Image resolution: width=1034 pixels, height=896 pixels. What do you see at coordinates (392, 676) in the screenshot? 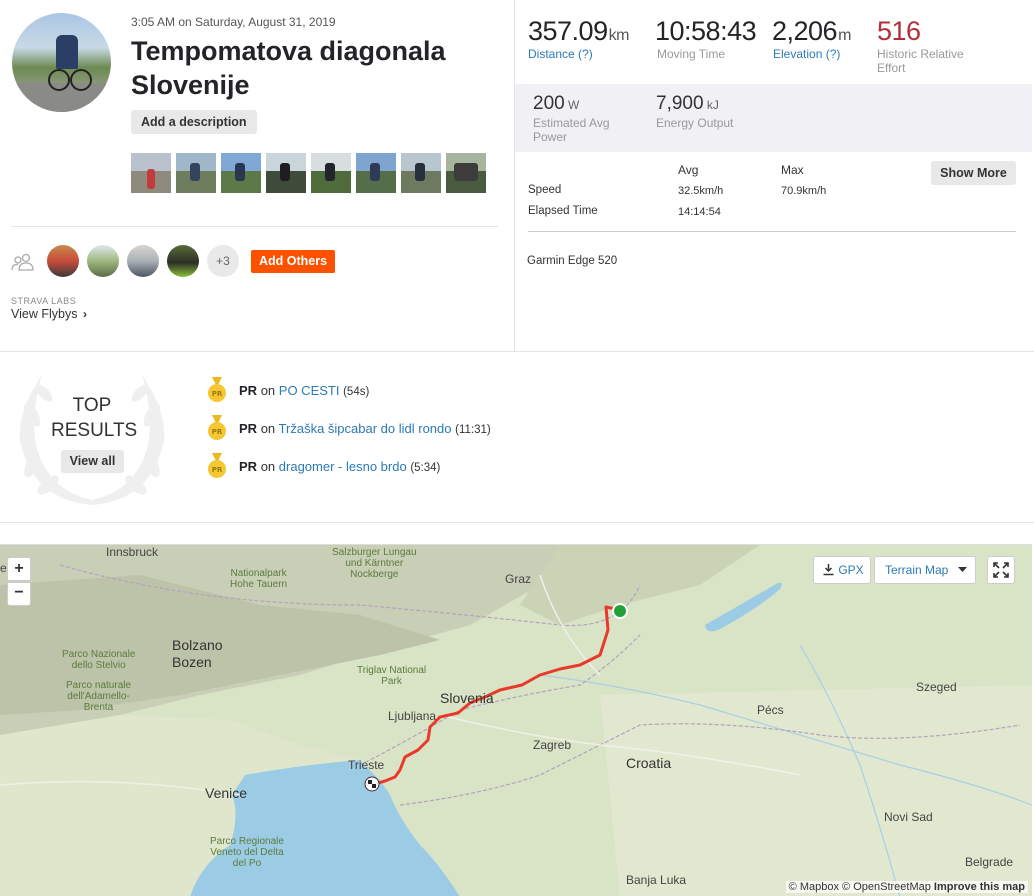
I see `map-label: Triglav National Park` at bounding box center [392, 676].